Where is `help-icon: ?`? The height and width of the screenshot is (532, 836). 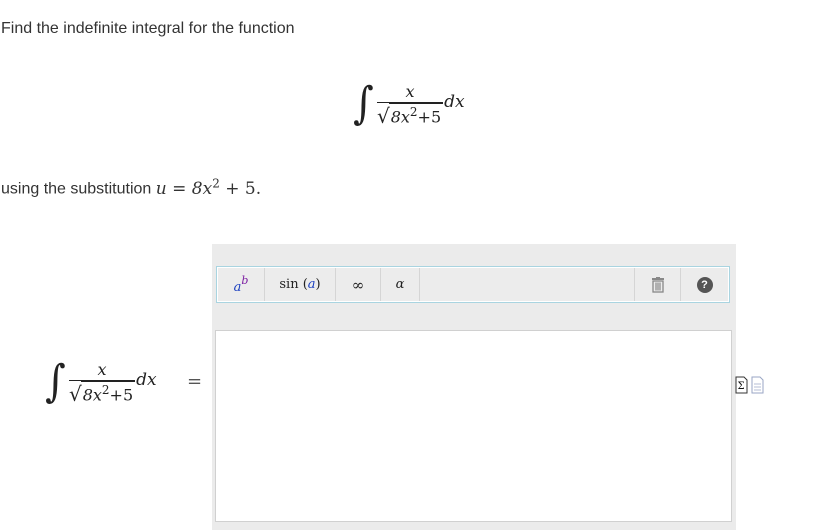
help-icon: ? is located at coordinates (704, 284).